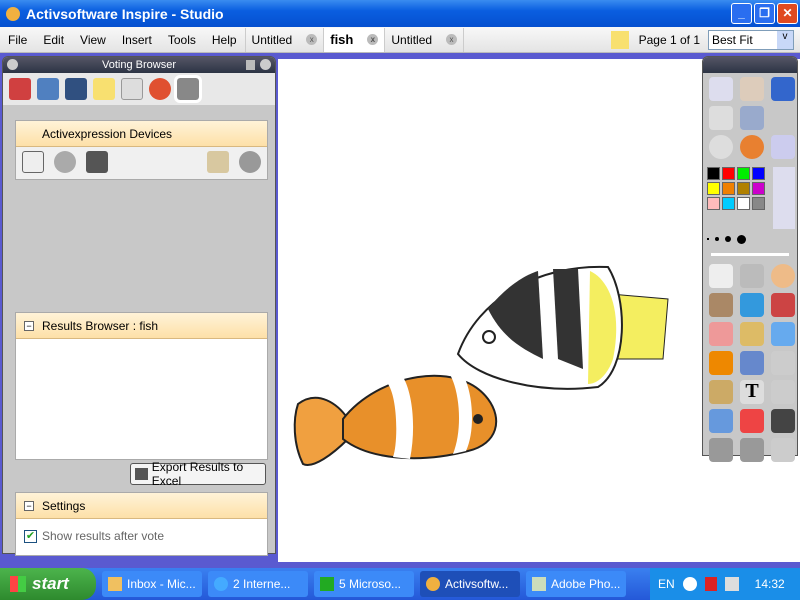  Describe the element at coordinates (769, 584) in the screenshot. I see `clock: 14:32` at that location.